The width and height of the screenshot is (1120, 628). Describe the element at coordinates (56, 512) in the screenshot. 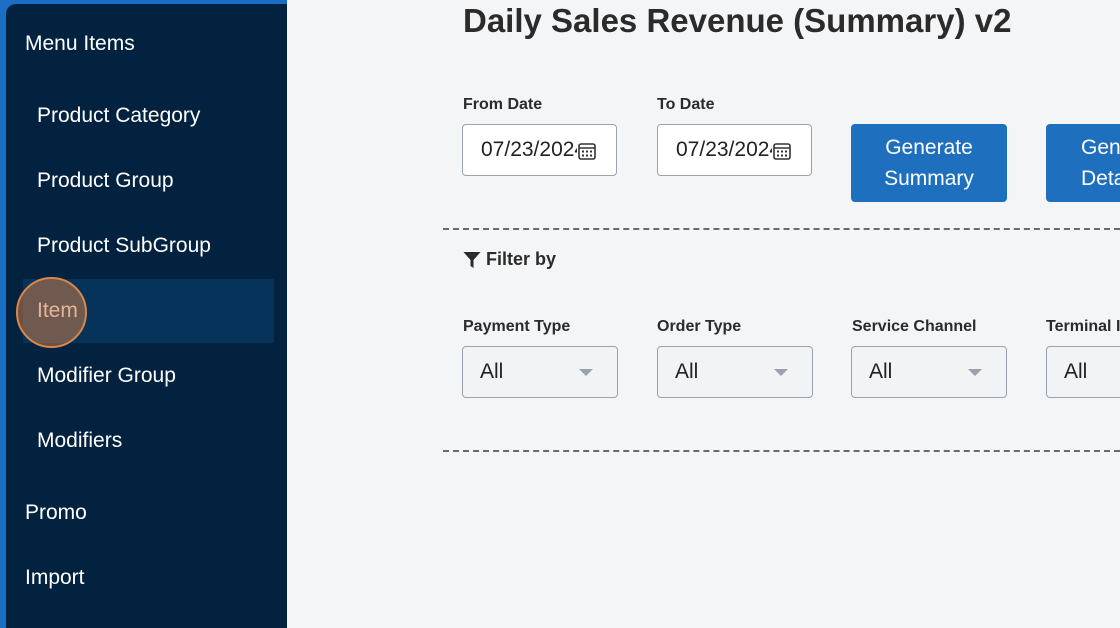

I see `sidebar-item-label: Promo` at that location.